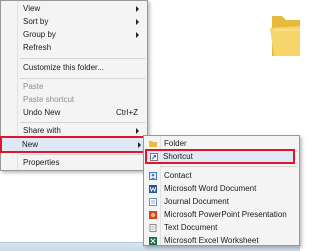 Image resolution: width=320 pixels, height=251 pixels. I want to click on powerpoint-icon, so click(153, 215).